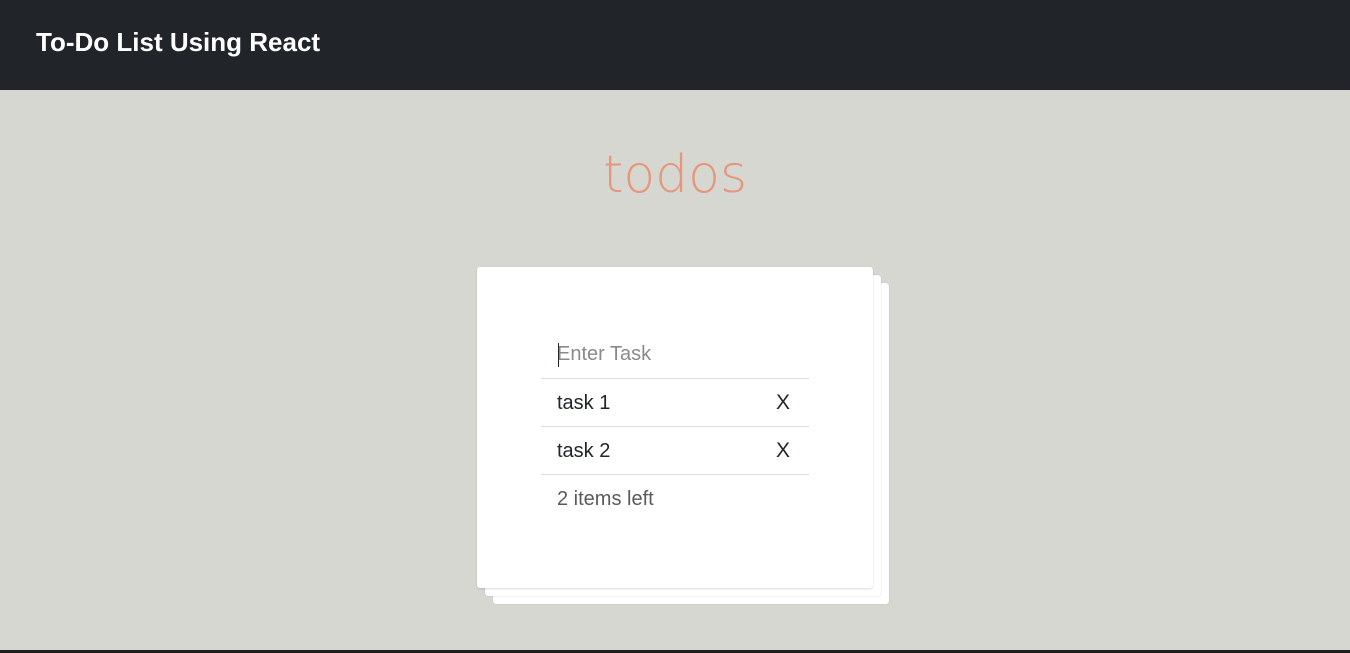  Describe the element at coordinates (675, 403) in the screenshot. I see `list-item: task 1 X` at that location.